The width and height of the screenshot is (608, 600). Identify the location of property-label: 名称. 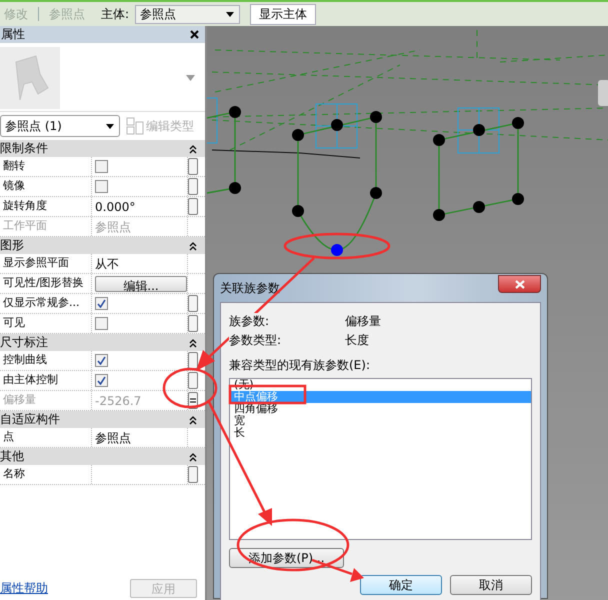
(46, 474).